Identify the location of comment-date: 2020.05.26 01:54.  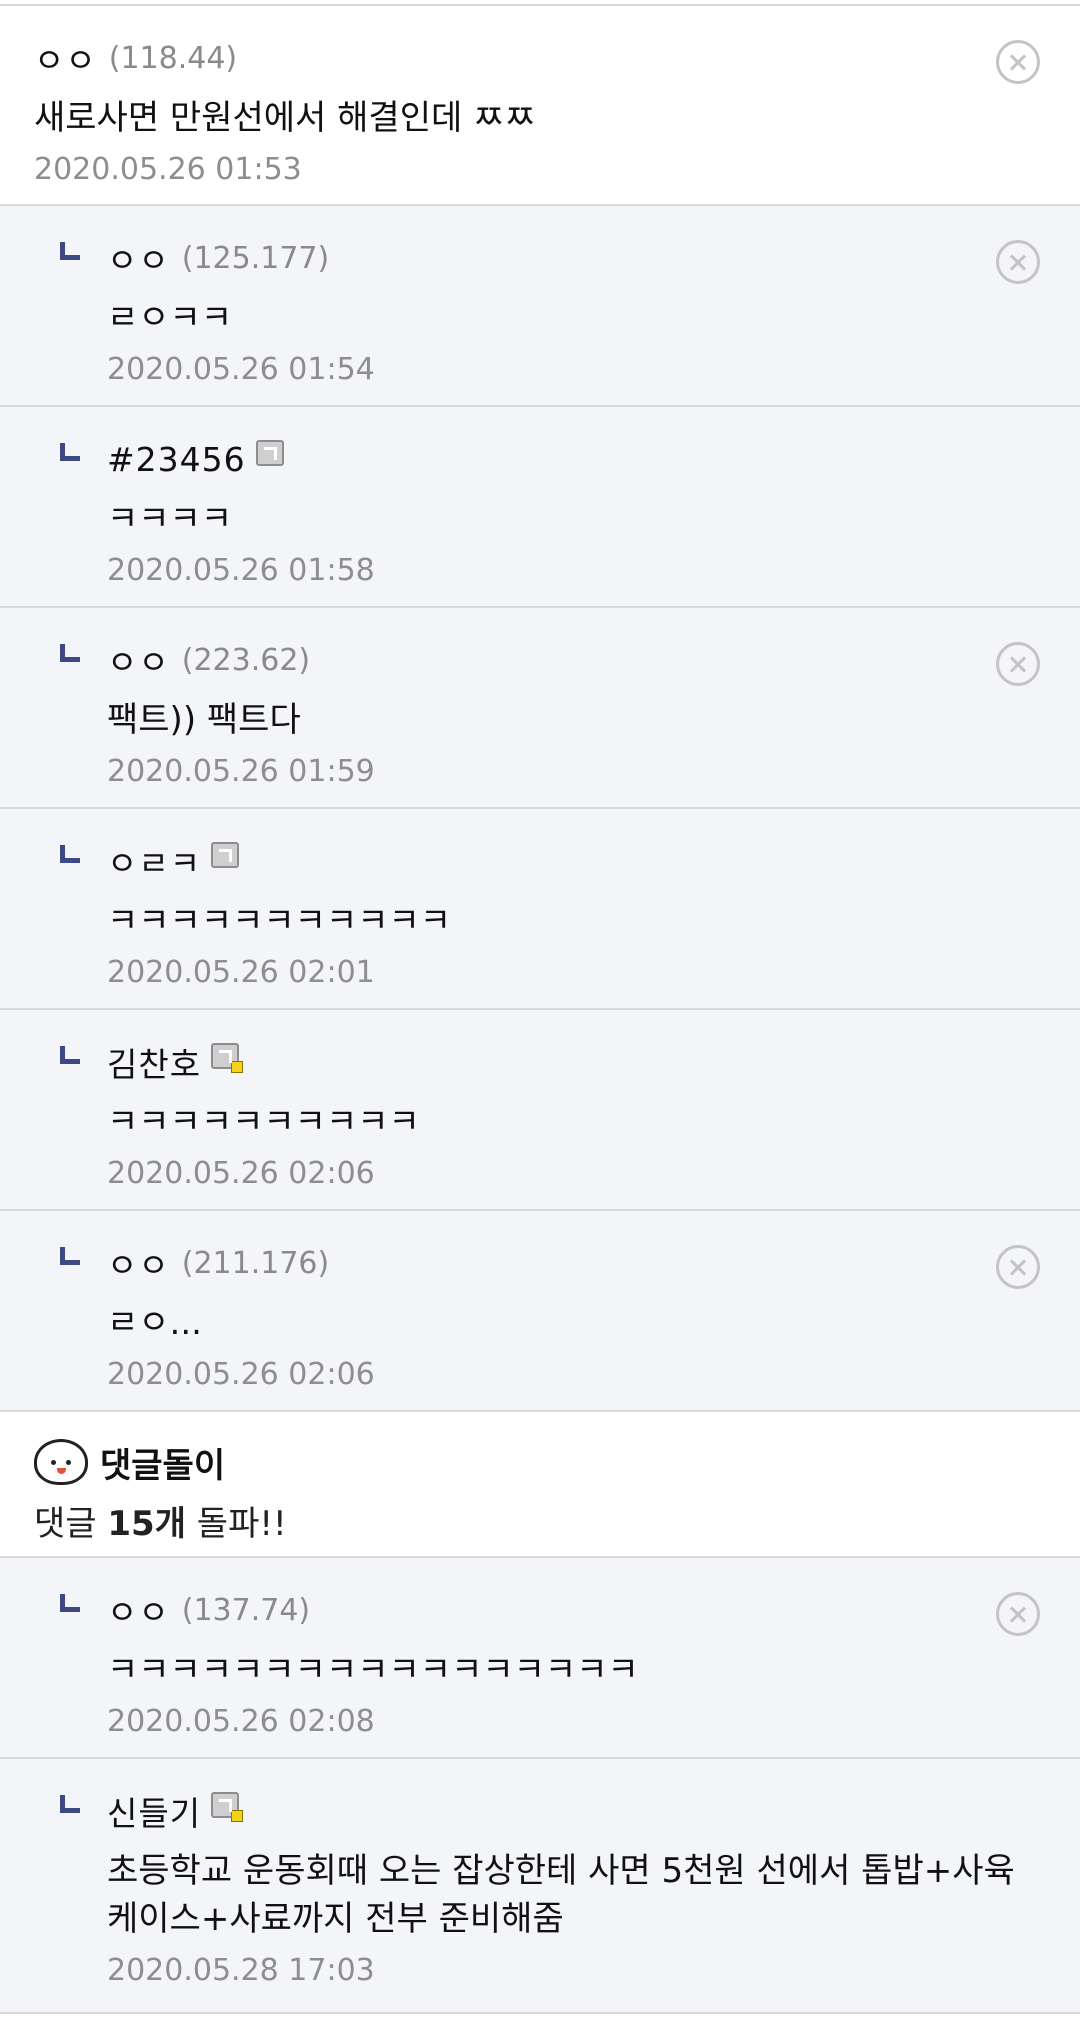
(241, 369).